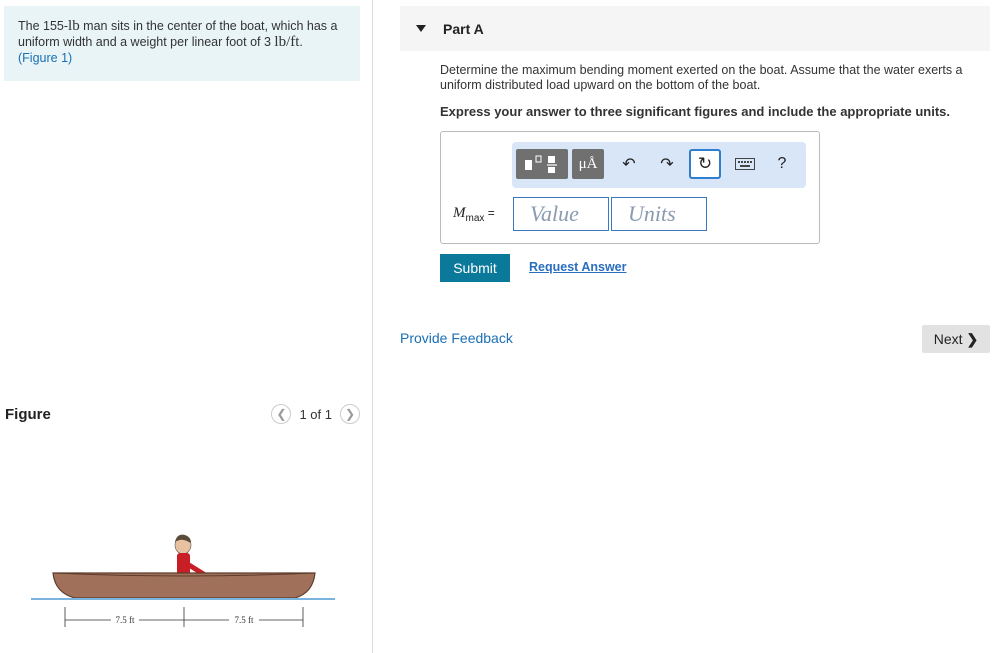 The width and height of the screenshot is (1001, 653). I want to click on redo-icon: ↷, so click(667, 164).